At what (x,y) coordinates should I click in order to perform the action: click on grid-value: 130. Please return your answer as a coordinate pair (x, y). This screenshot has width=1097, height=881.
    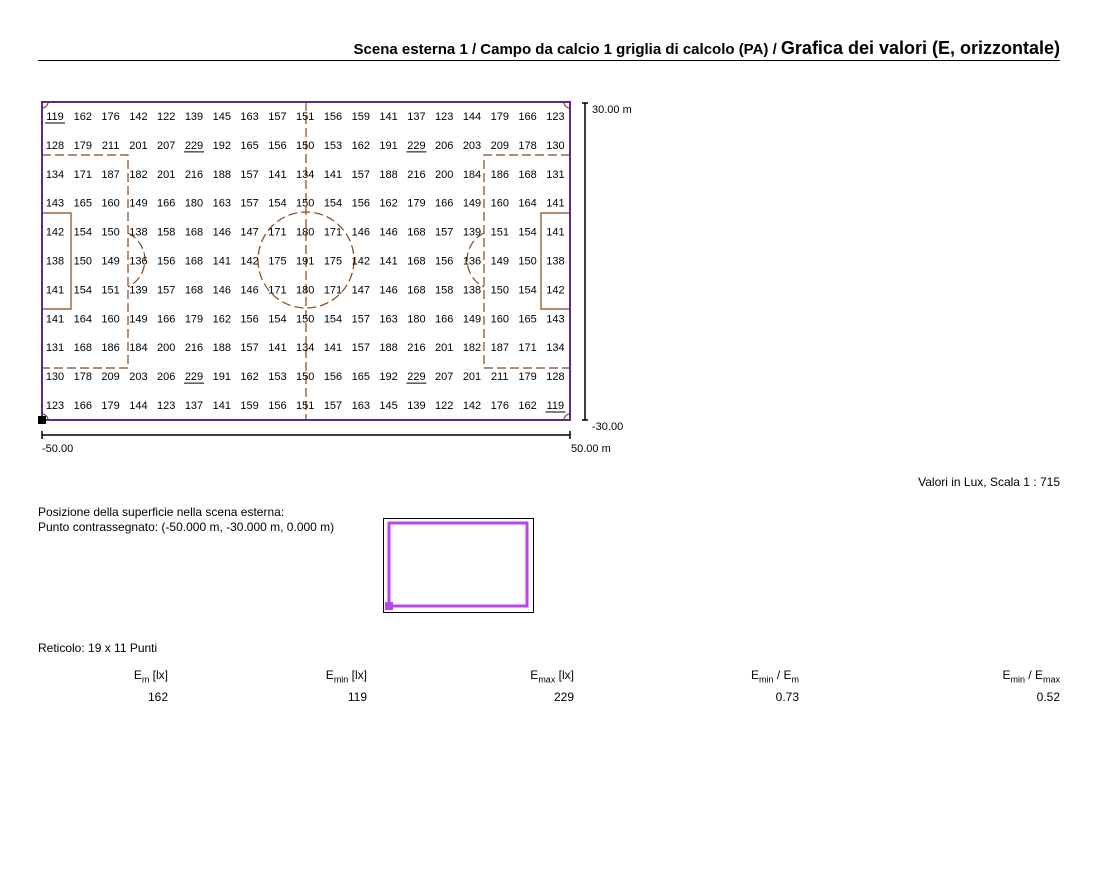
    Looking at the image, I should click on (555, 146).